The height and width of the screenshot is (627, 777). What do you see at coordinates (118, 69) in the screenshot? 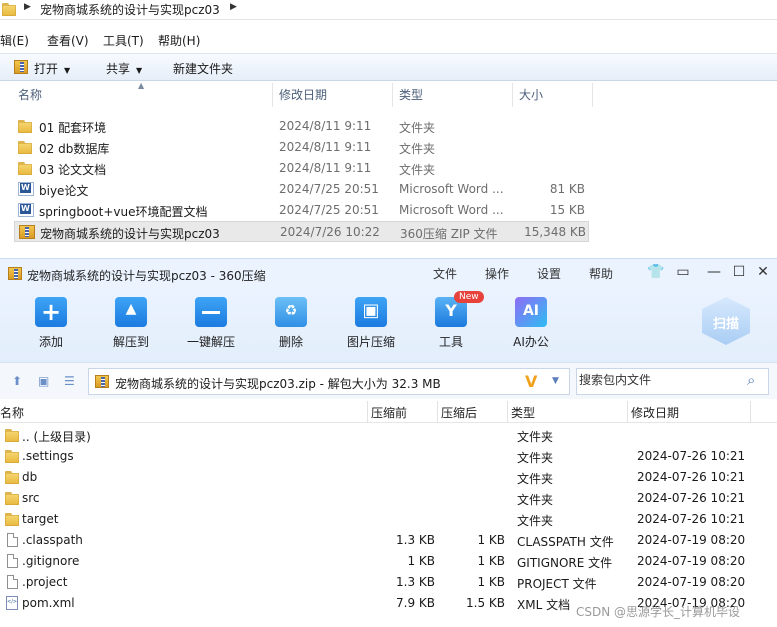
I see `share-label: 共享` at bounding box center [118, 69].